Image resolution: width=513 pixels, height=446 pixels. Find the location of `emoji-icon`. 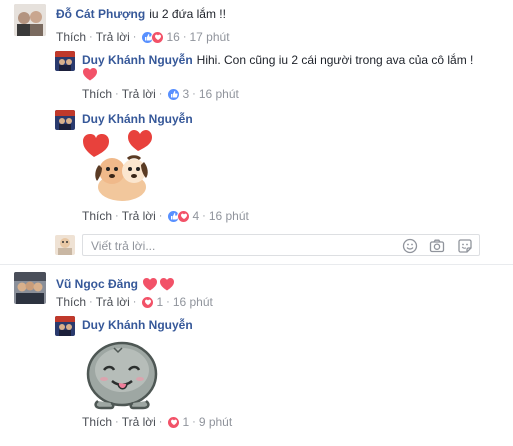

emoji-icon is located at coordinates (410, 246).